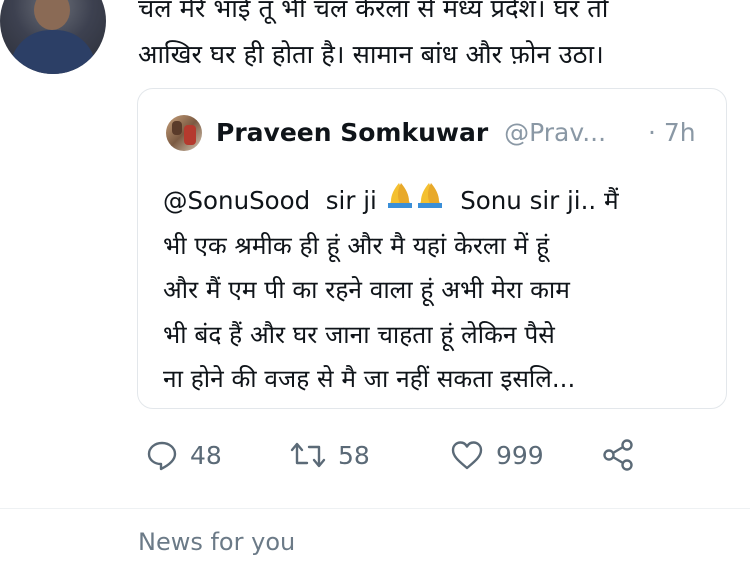 Image resolution: width=750 pixels, height=562 pixels. What do you see at coordinates (672, 133) in the screenshot?
I see `quoted-tweet-time: · 7h` at bounding box center [672, 133].